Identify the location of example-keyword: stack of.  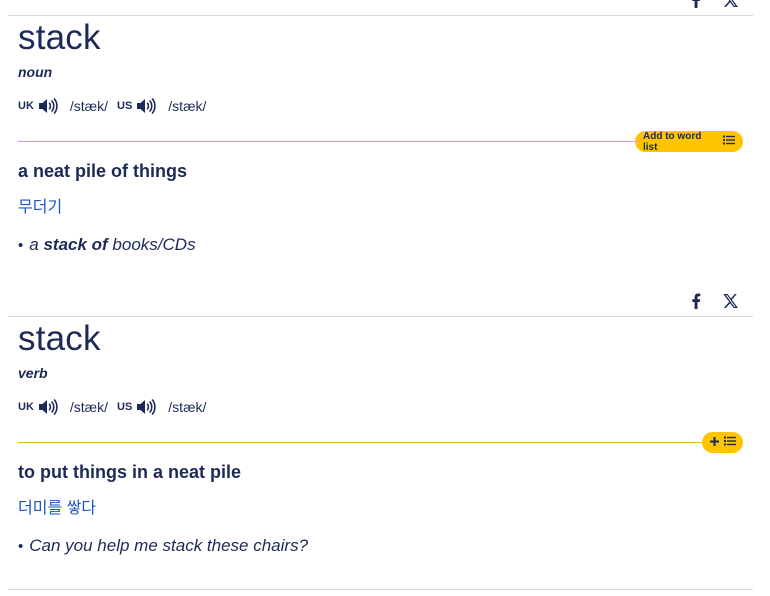
(75, 244).